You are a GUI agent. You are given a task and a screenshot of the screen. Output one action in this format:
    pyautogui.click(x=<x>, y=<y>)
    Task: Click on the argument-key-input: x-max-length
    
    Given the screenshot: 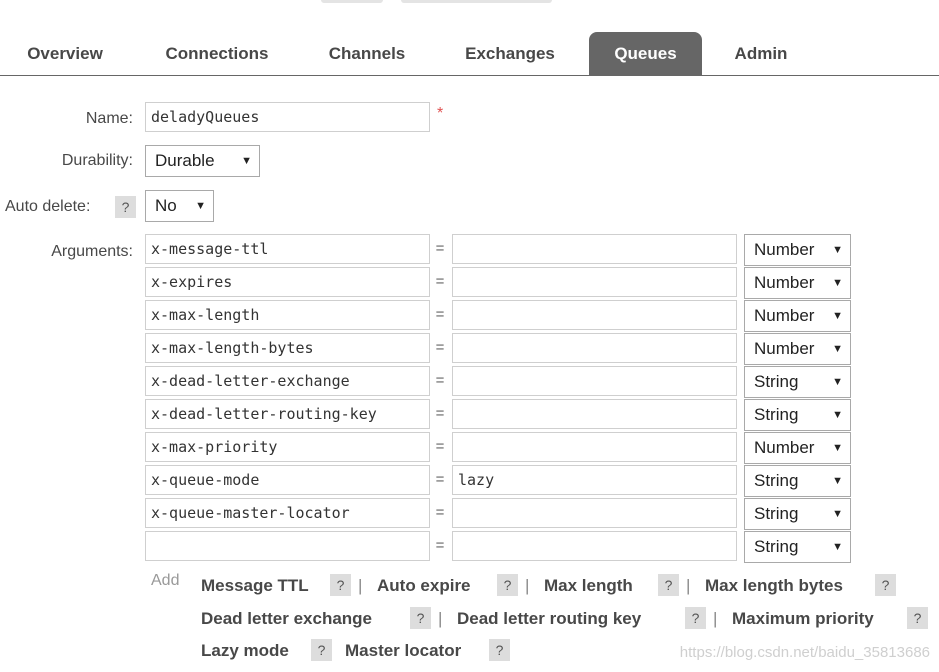 What is the action you would take?
    pyautogui.click(x=287, y=315)
    